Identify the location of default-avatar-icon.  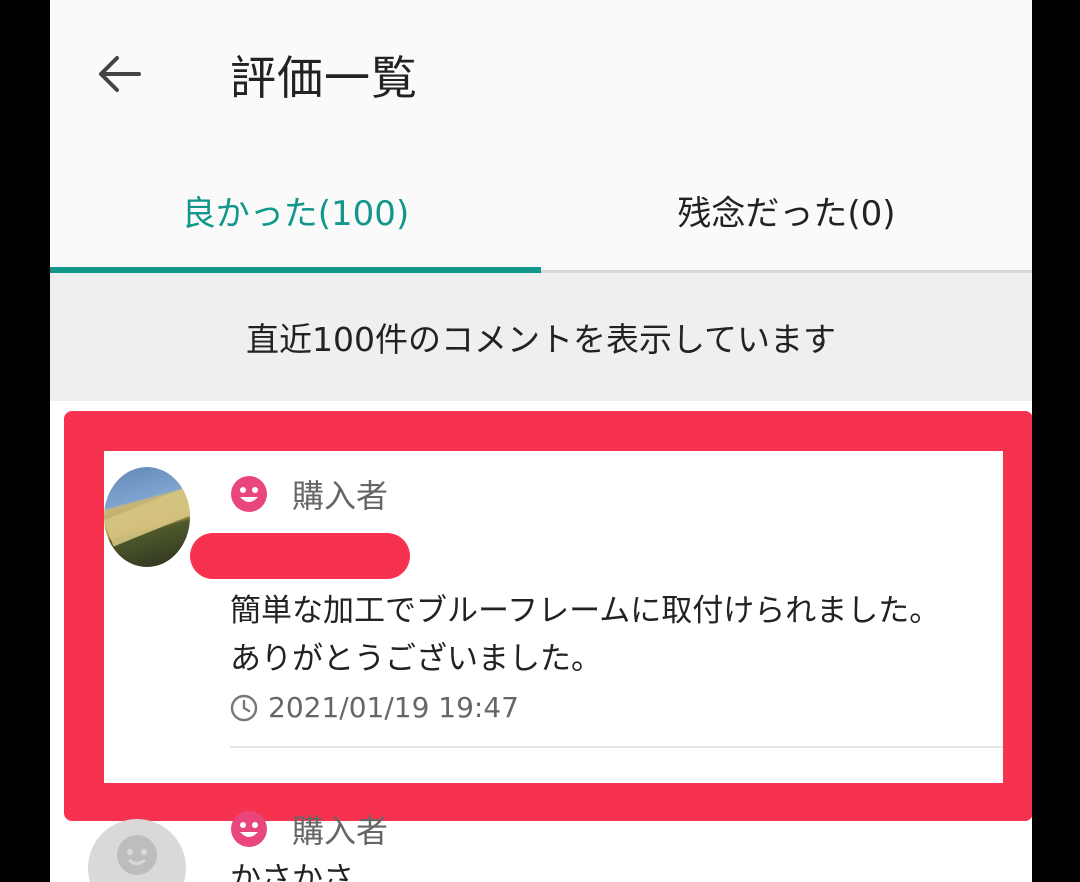
(137, 855).